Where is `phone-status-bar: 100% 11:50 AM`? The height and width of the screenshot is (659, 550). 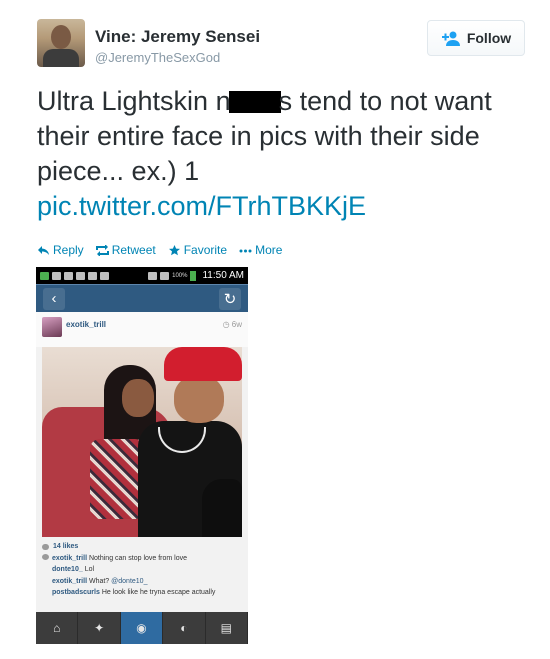
phone-status-bar: 100% 11:50 AM is located at coordinates (142, 275).